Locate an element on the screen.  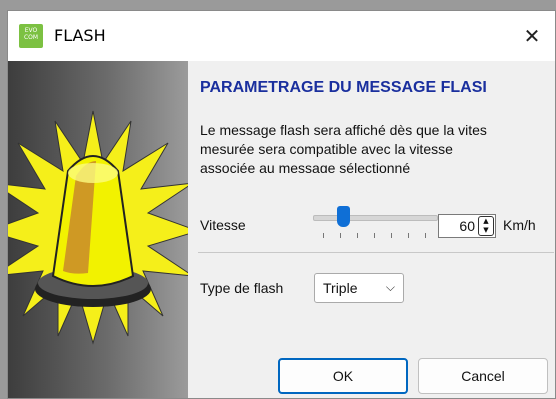
spinner-up-icon: ▲ is located at coordinates (486, 221).